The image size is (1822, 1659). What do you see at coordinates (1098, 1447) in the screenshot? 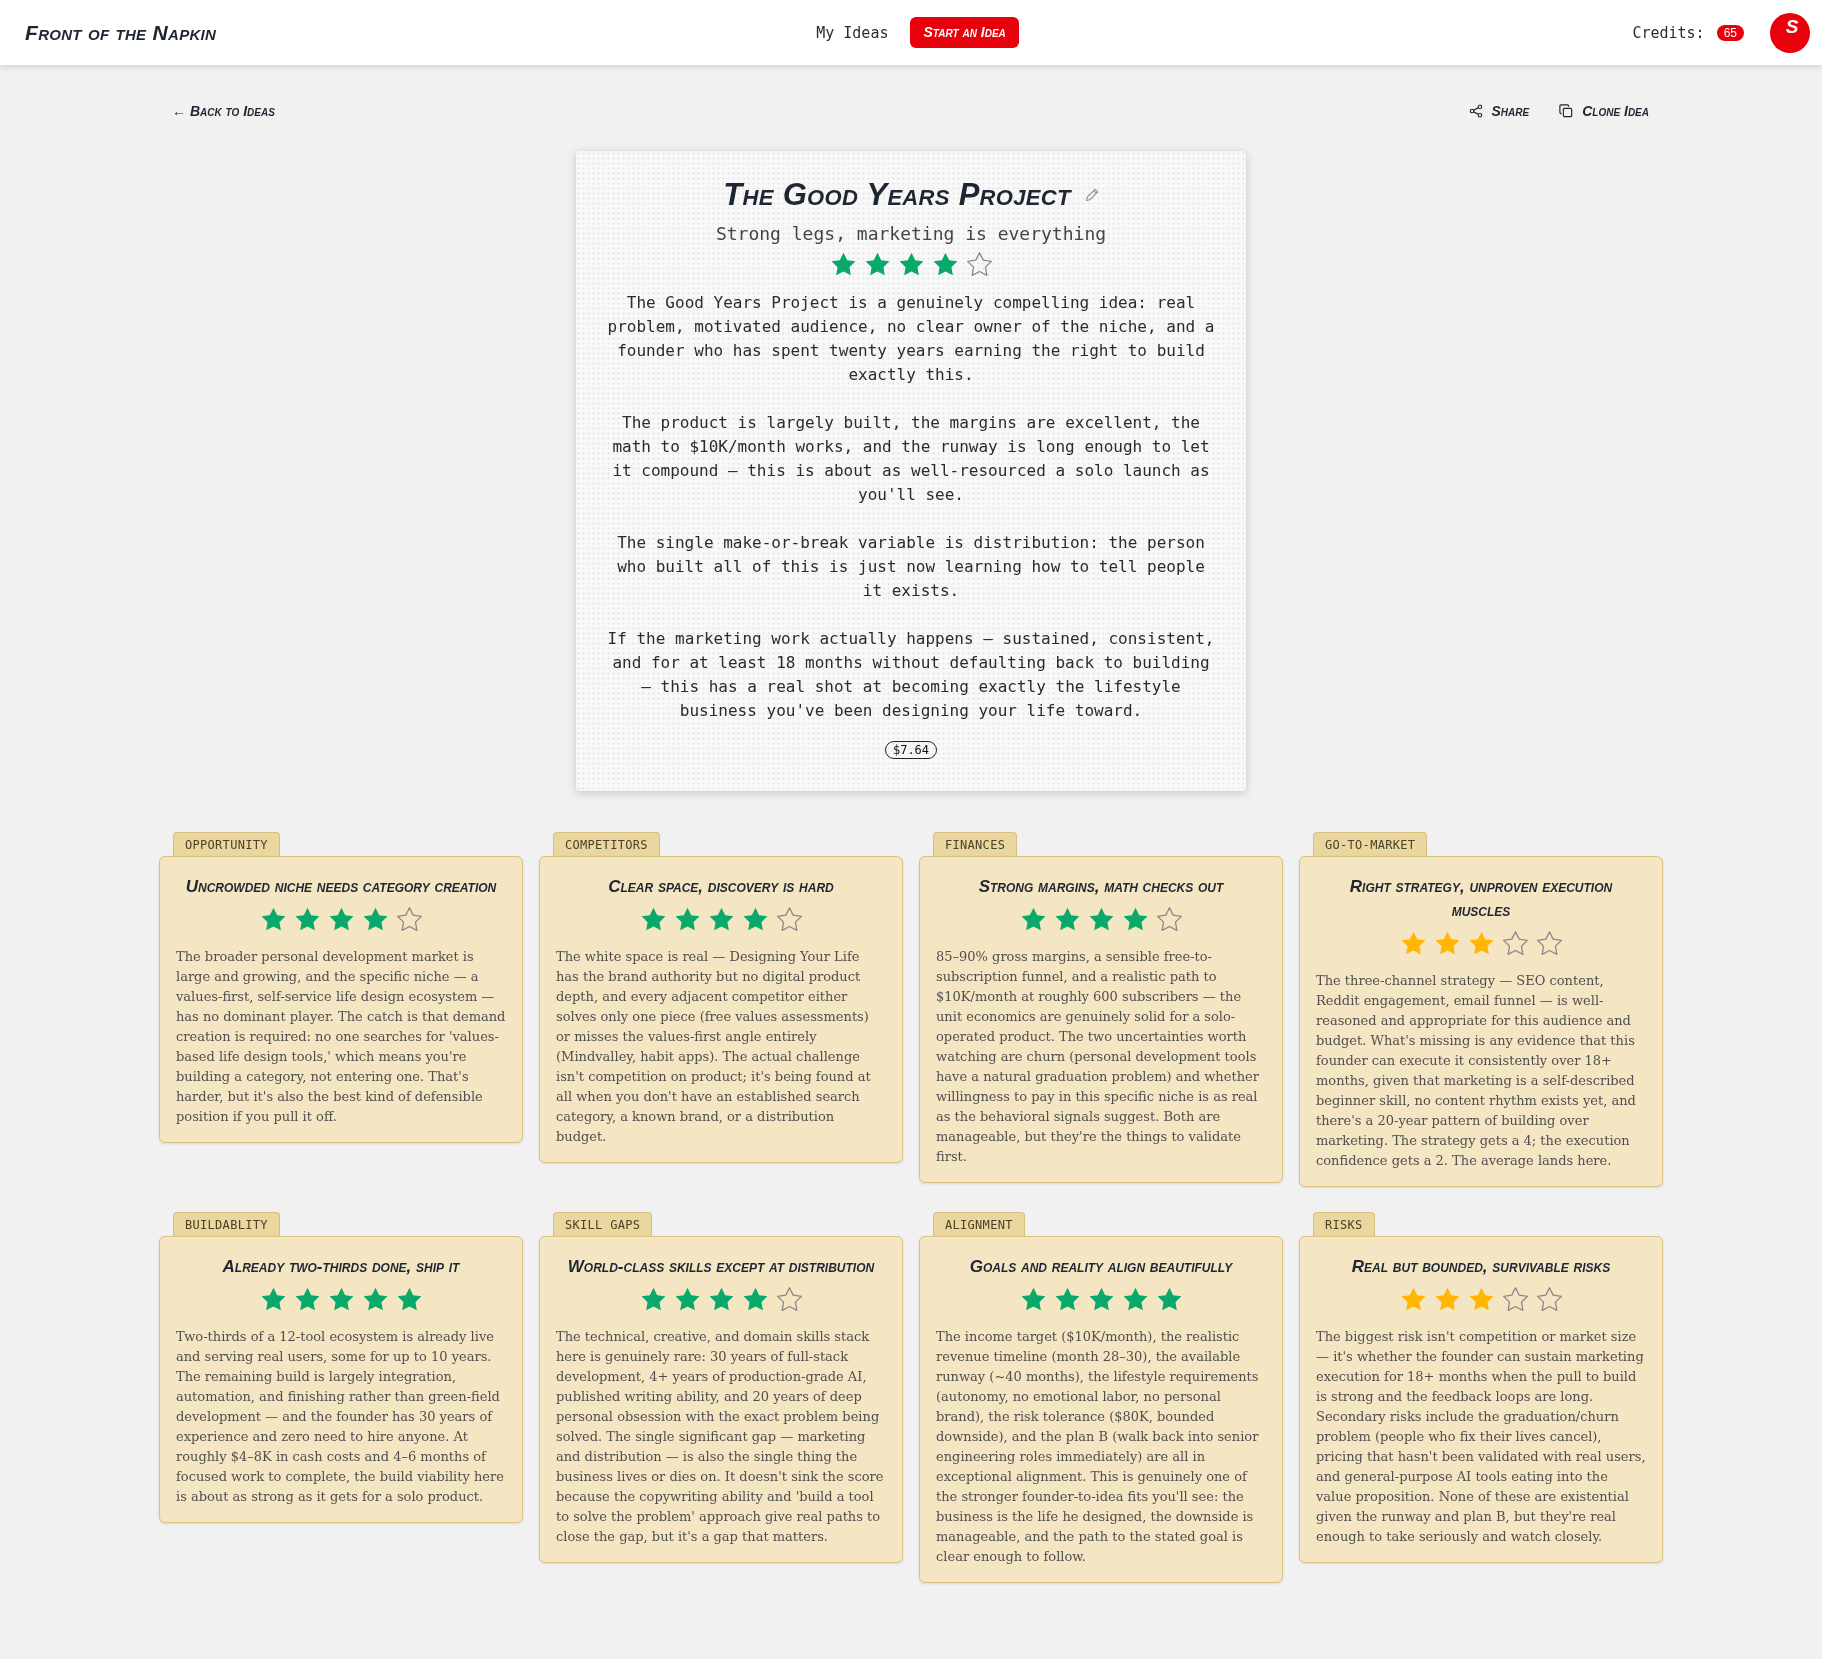
I see `section-text: The income target ($10K/month), the realistic revenue timeline (month 28–30), the available runway (~40 months), the lifestyle requirements (autonomy, no emotional labor, no personal brand), the risk tolerance ($80K, bounded downside), and the plan B (walk back into senior engineering roles immediately) are all in exceptional alignment. This is genuinely one of the stronger founder-to-idea fits you'll see: the business is the life he designed, the downside is manageable, and the path to the stated goal is clear enough to follow.` at bounding box center [1098, 1447].